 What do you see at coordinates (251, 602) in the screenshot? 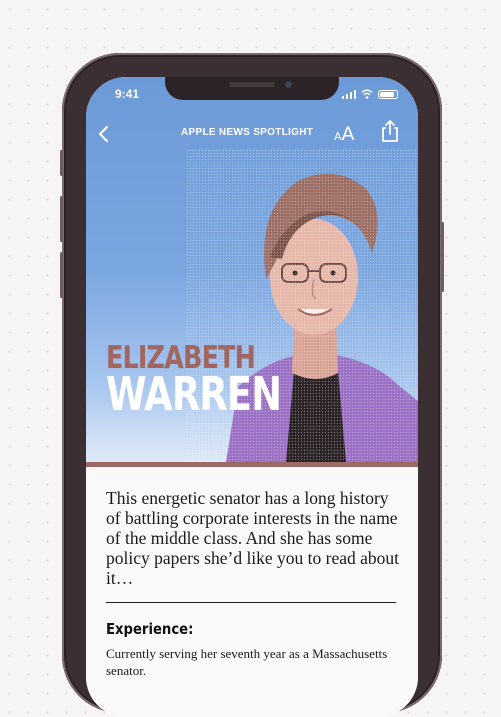
I see `section-divider` at bounding box center [251, 602].